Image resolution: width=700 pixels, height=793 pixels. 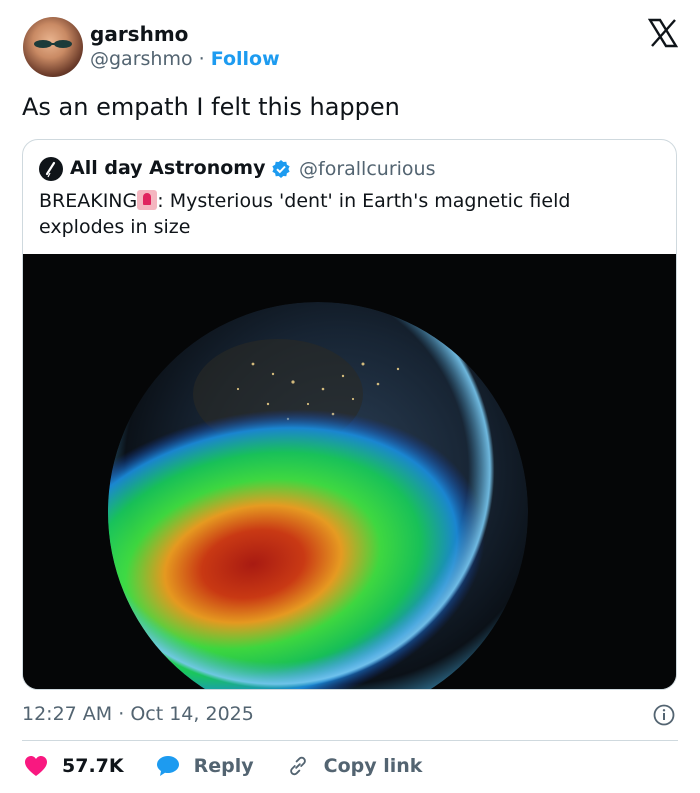 I want to click on post-timestamp: 12:27 AM · Oct 14, 2025, so click(x=138, y=714).